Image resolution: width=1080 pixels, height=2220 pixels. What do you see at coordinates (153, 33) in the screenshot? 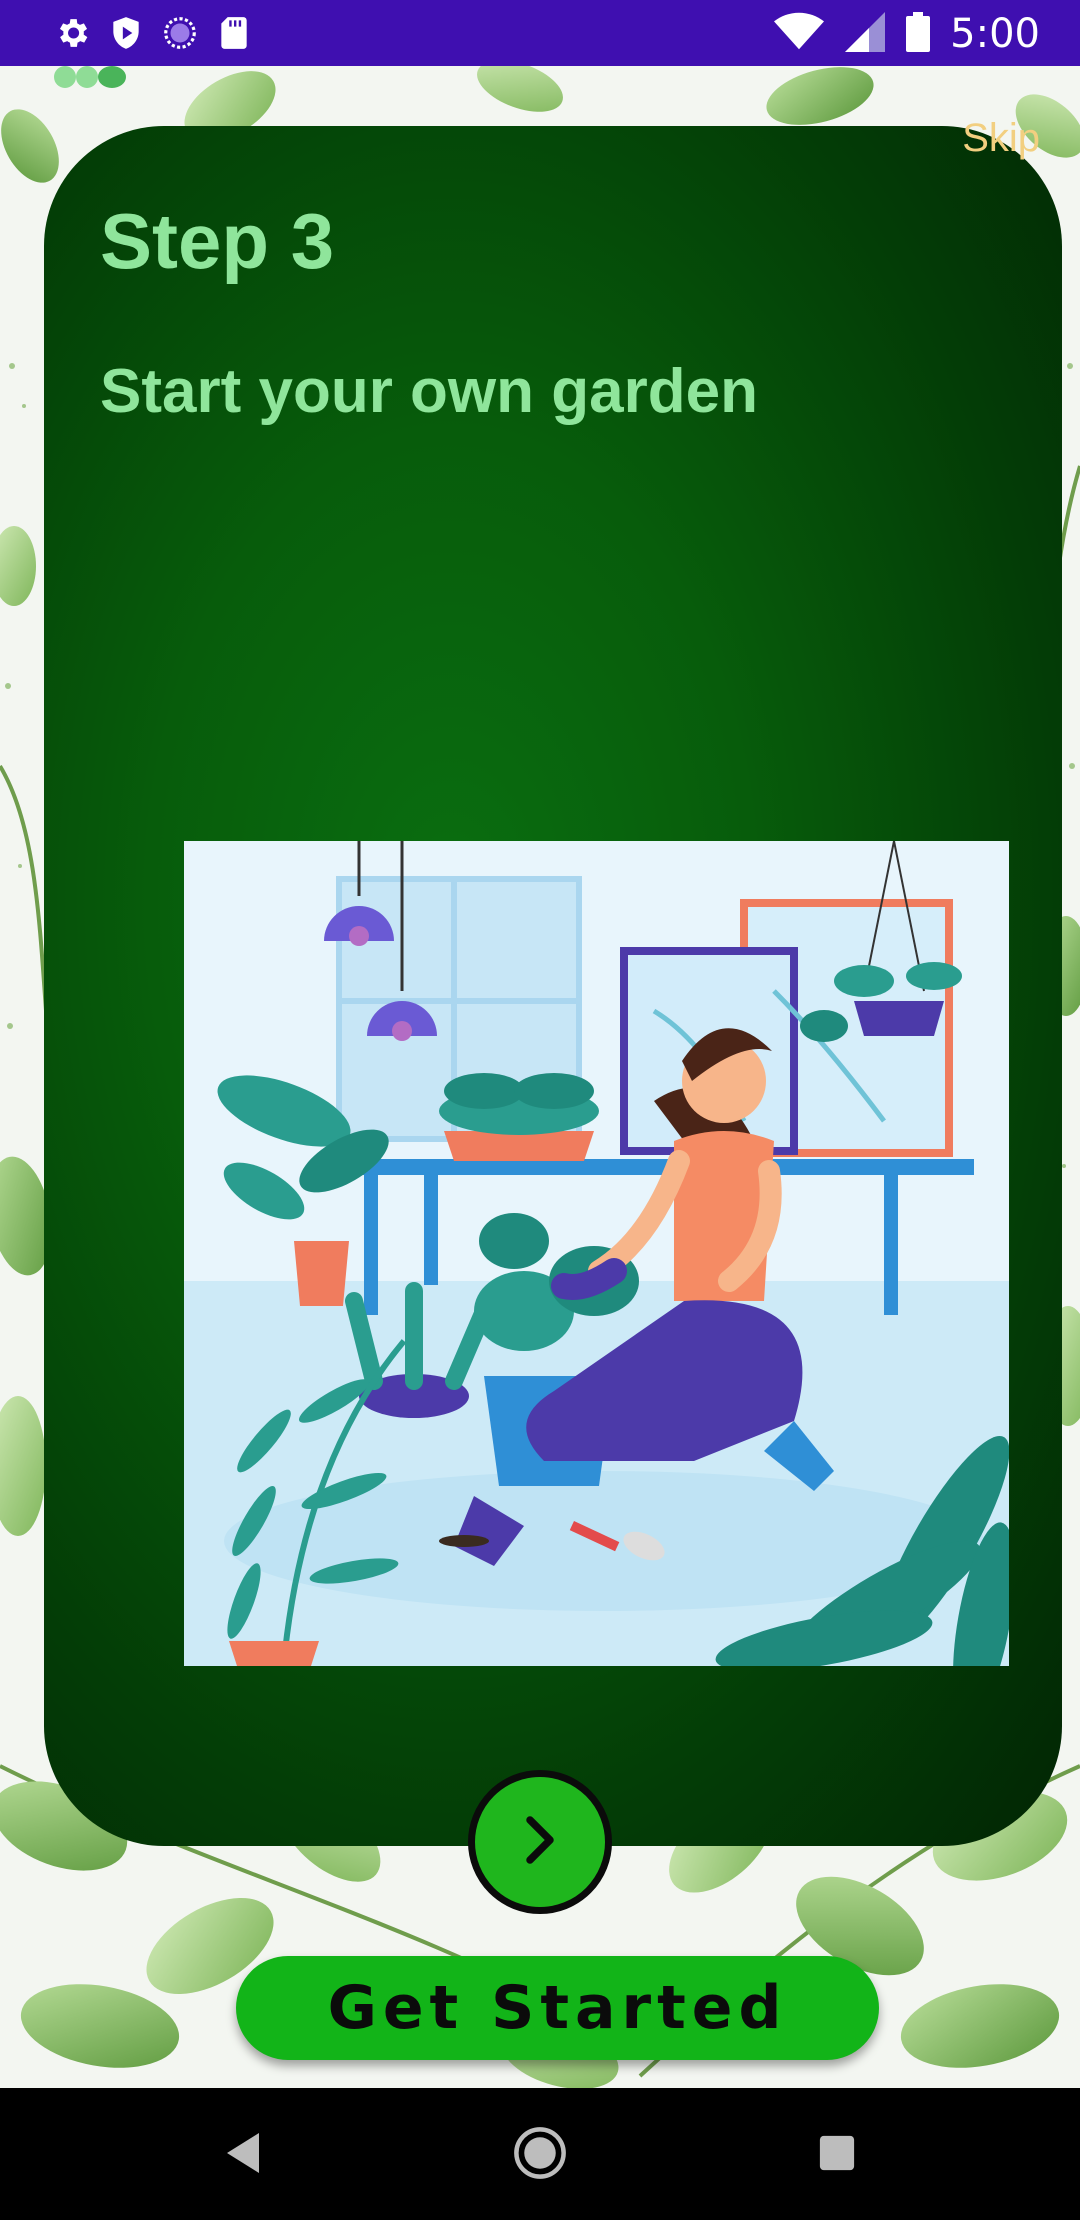
I see `status-icons-left` at bounding box center [153, 33].